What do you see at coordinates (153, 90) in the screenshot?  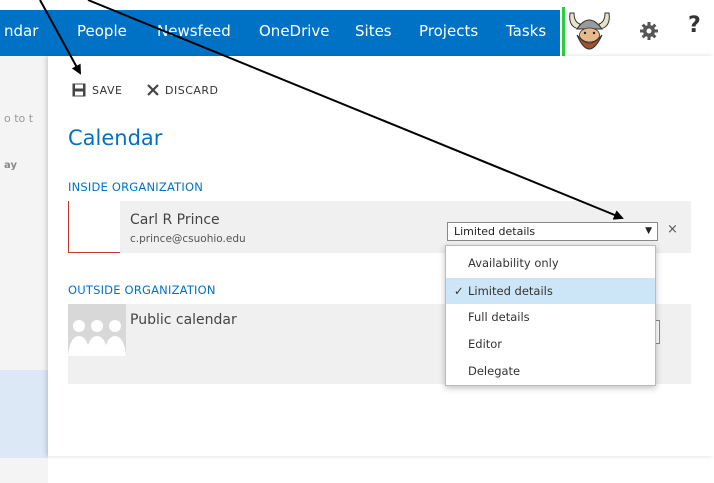 I see `close-icon` at bounding box center [153, 90].